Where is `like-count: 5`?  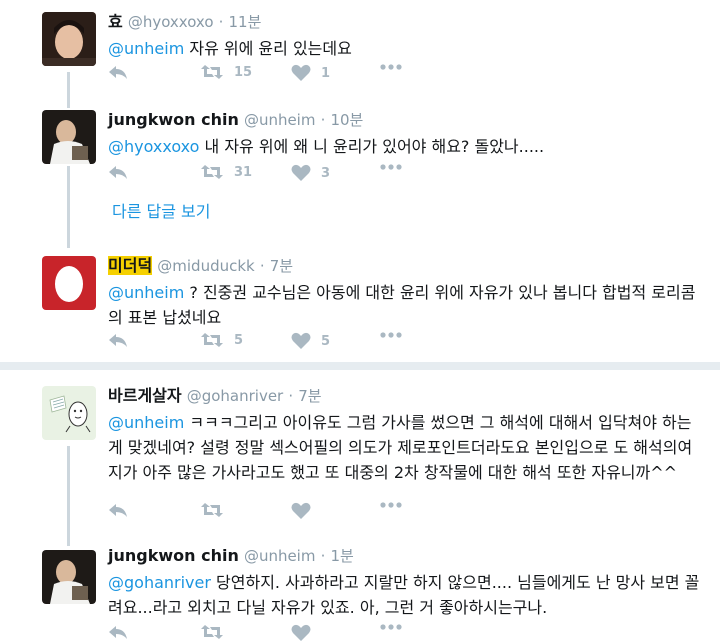
like-count: 5 is located at coordinates (326, 341).